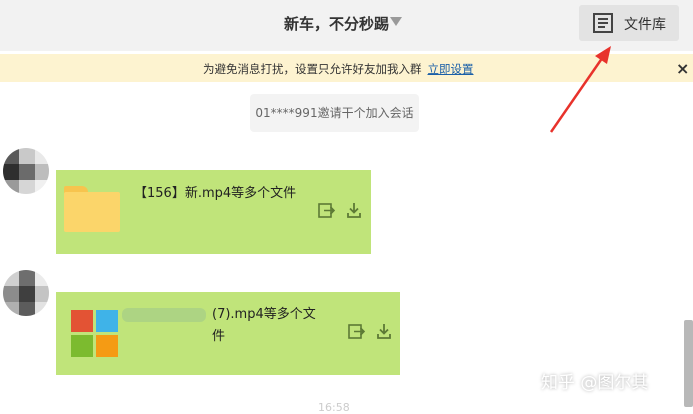  Describe the element at coordinates (645, 25) in the screenshot. I see `file-library-label: 文件库` at that location.